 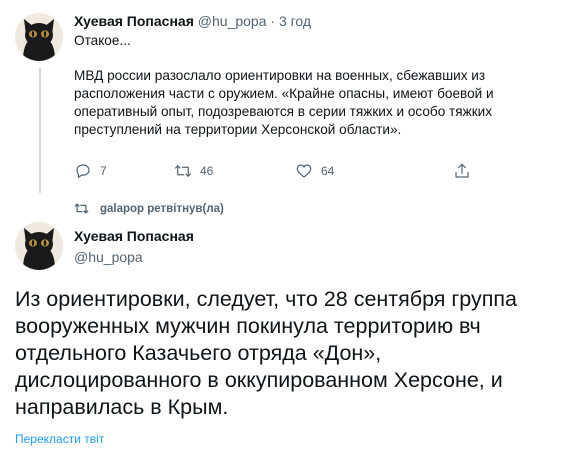 What do you see at coordinates (314, 21) in the screenshot?
I see `tweet-1-header: Хуевая Попасная @hu_popa · 3 год` at bounding box center [314, 21].